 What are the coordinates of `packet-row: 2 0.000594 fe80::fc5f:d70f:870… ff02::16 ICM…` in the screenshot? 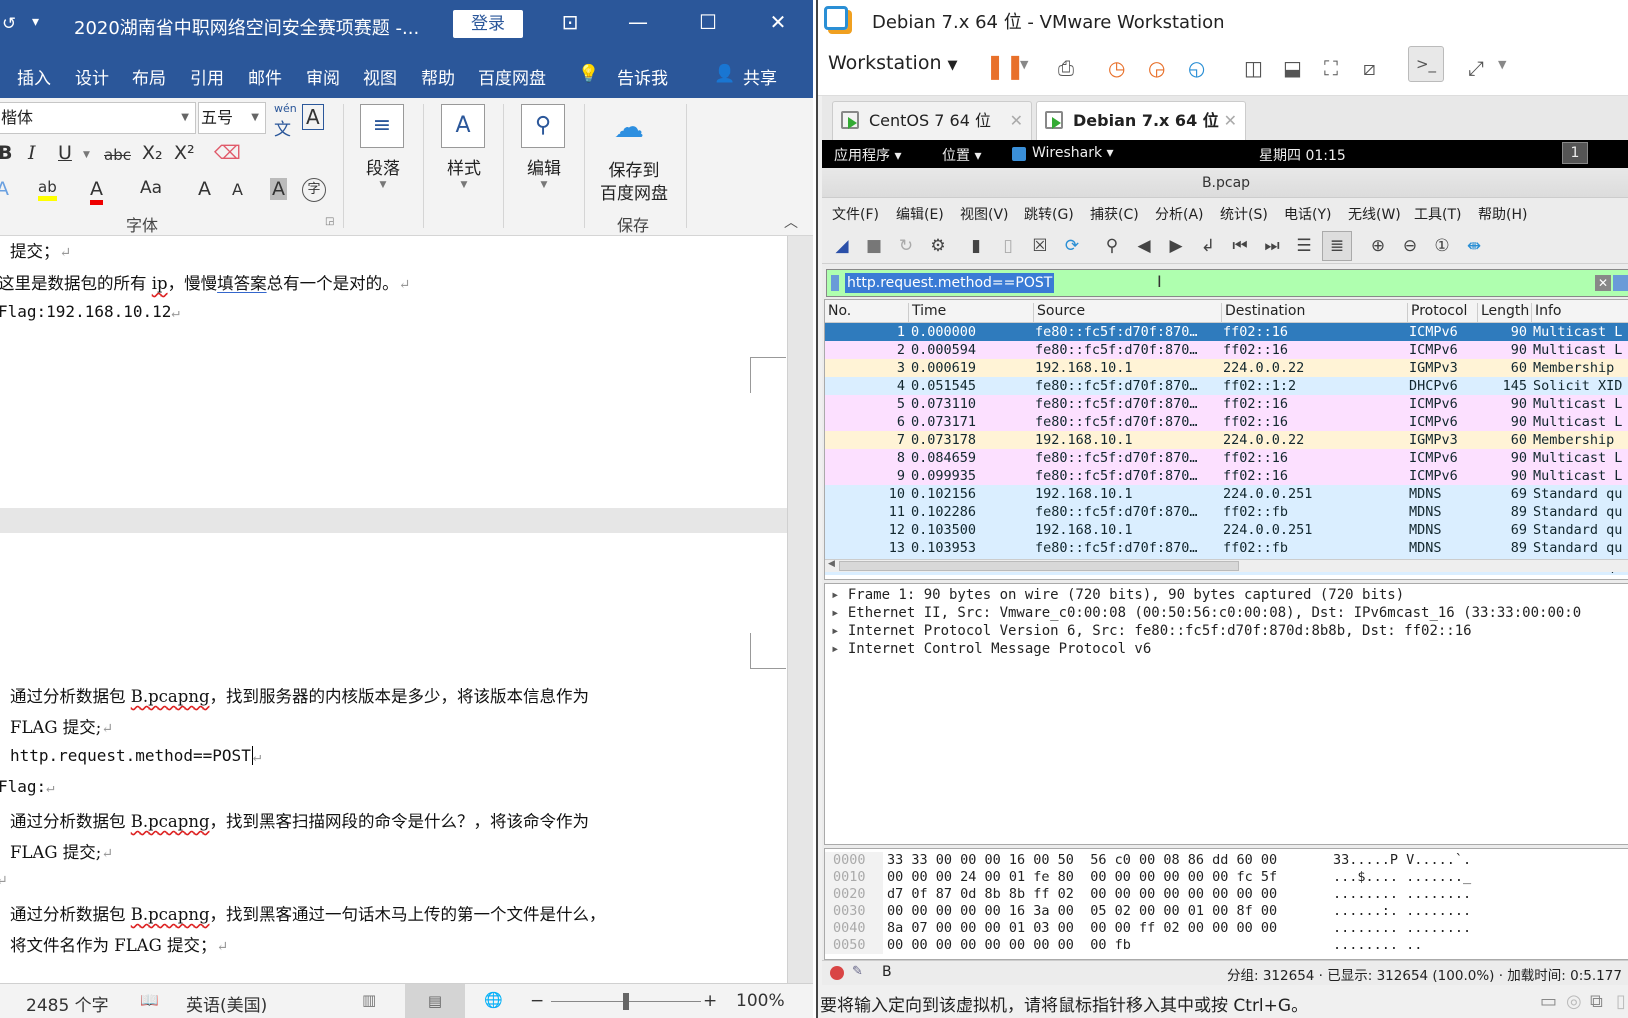 It's located at (1226, 350).